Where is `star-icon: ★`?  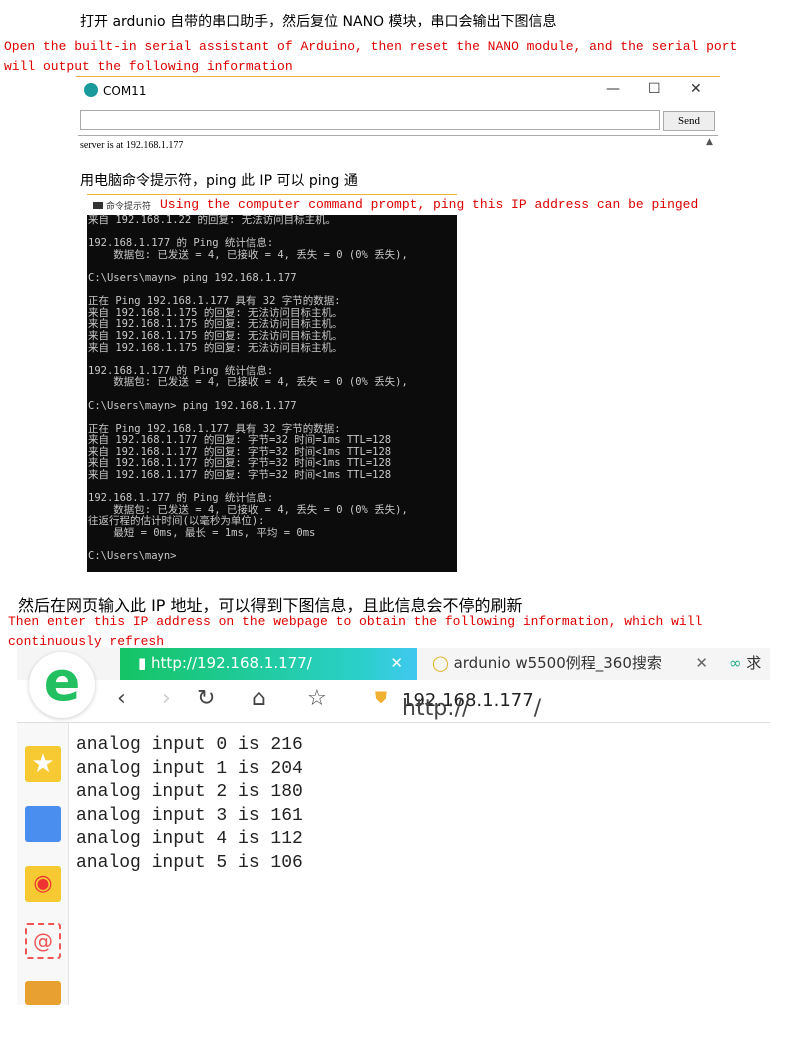 star-icon: ★ is located at coordinates (43, 764).